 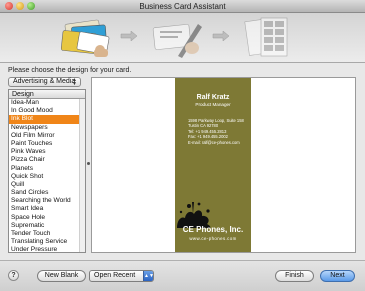 What do you see at coordinates (214, 142) in the screenshot?
I see `card-email: E-mail: ralf@ce-phones.com` at bounding box center [214, 142].